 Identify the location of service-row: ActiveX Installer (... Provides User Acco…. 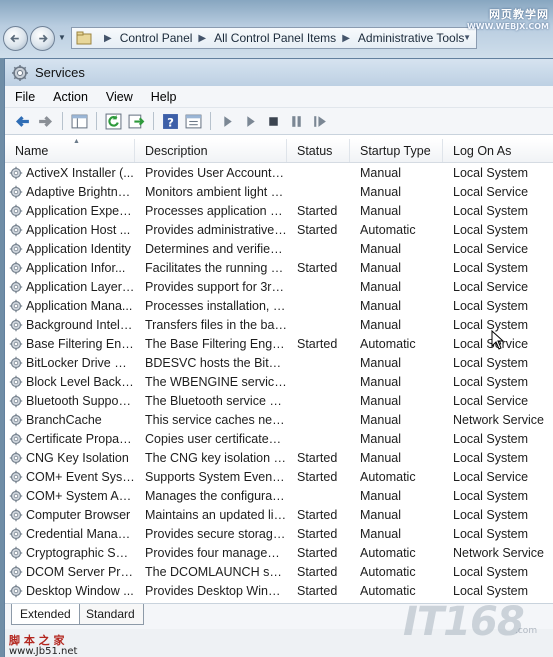
(279, 172).